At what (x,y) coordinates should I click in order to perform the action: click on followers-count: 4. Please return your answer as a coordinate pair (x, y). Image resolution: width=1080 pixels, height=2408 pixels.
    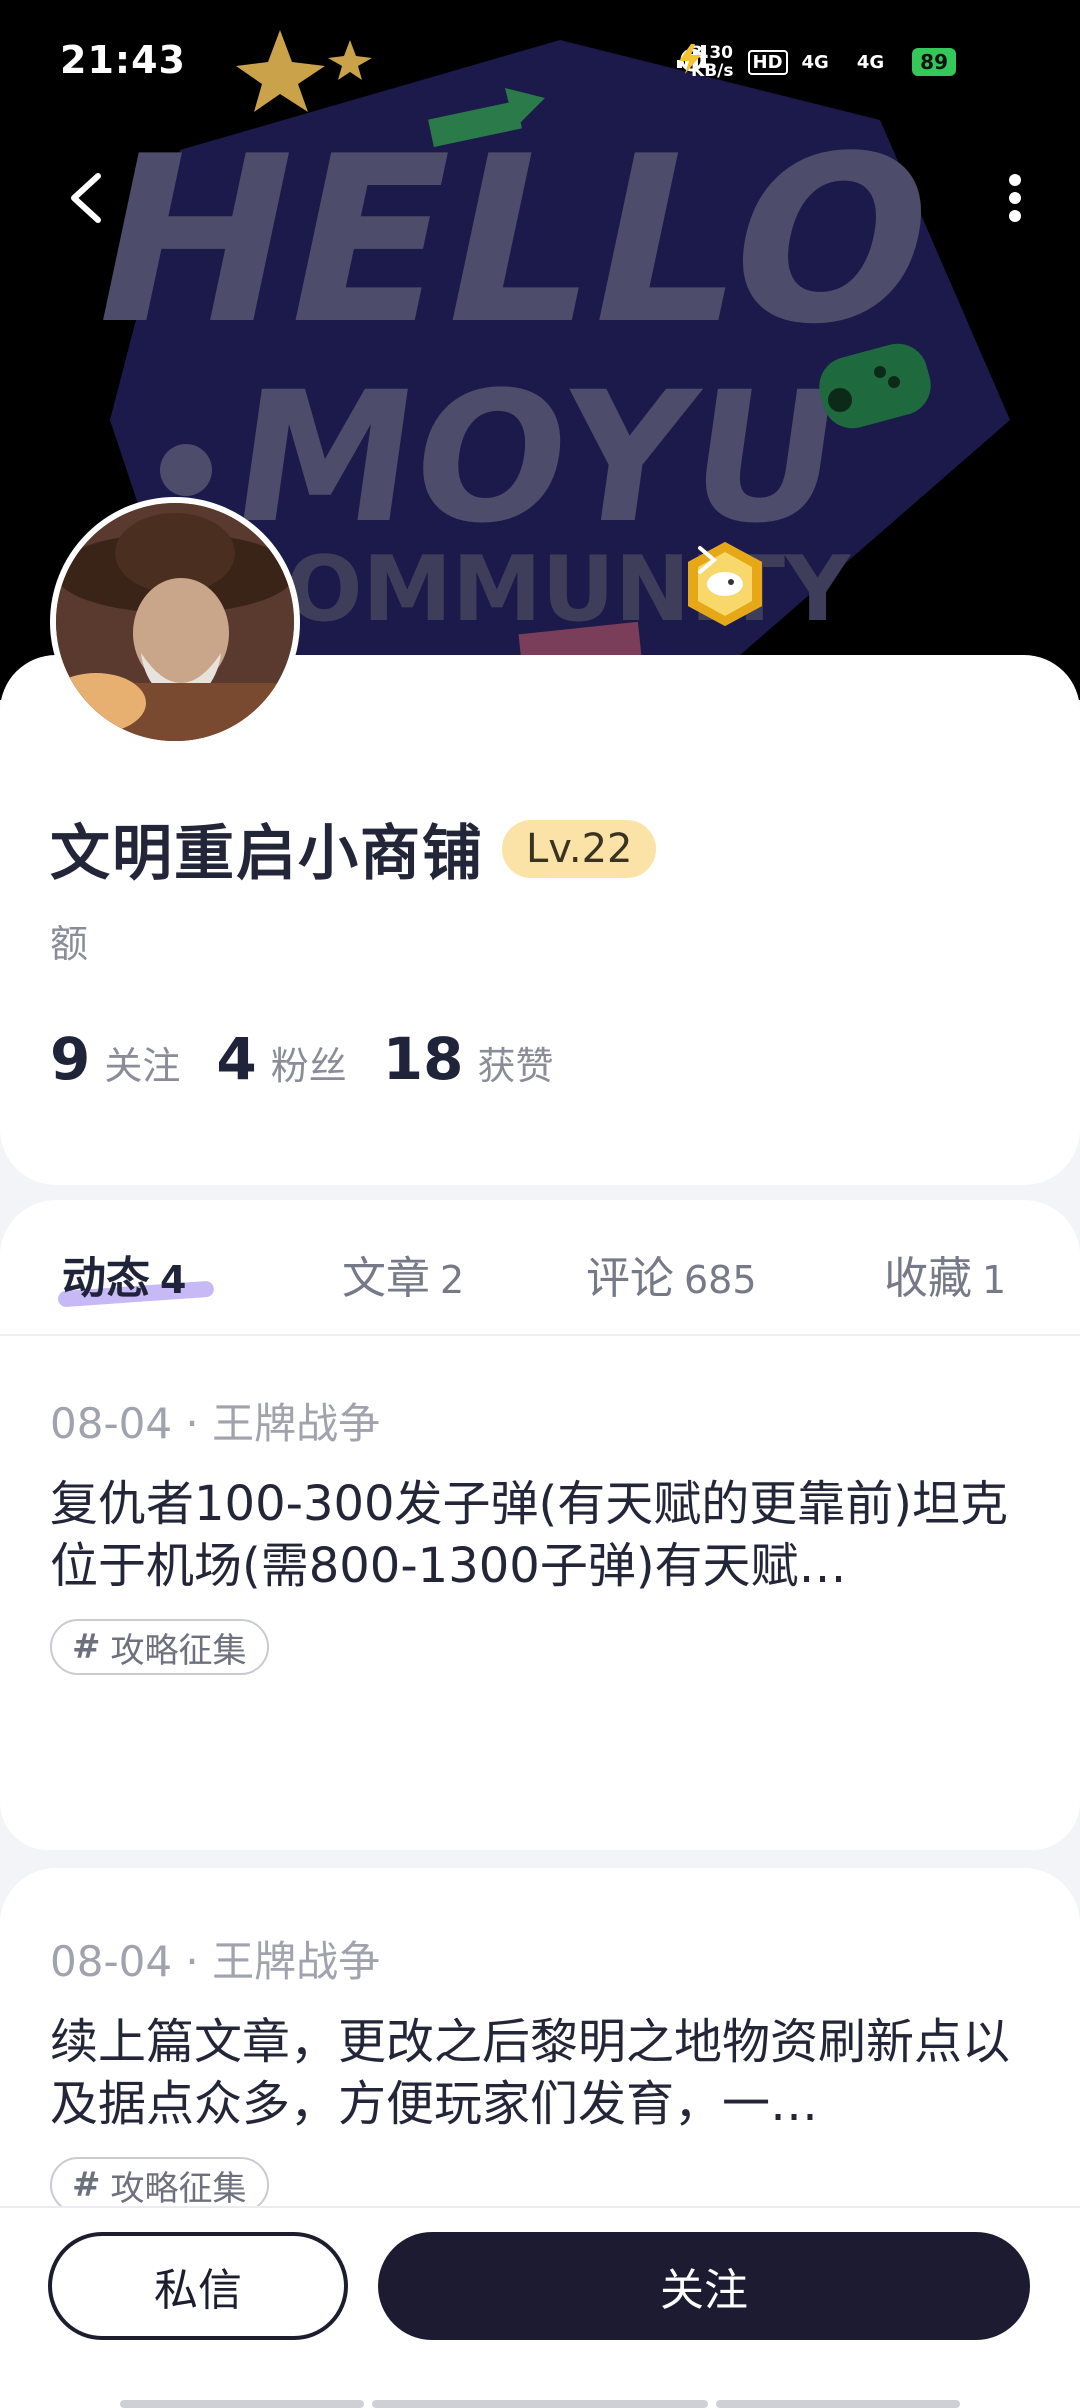
    Looking at the image, I should click on (236, 1059).